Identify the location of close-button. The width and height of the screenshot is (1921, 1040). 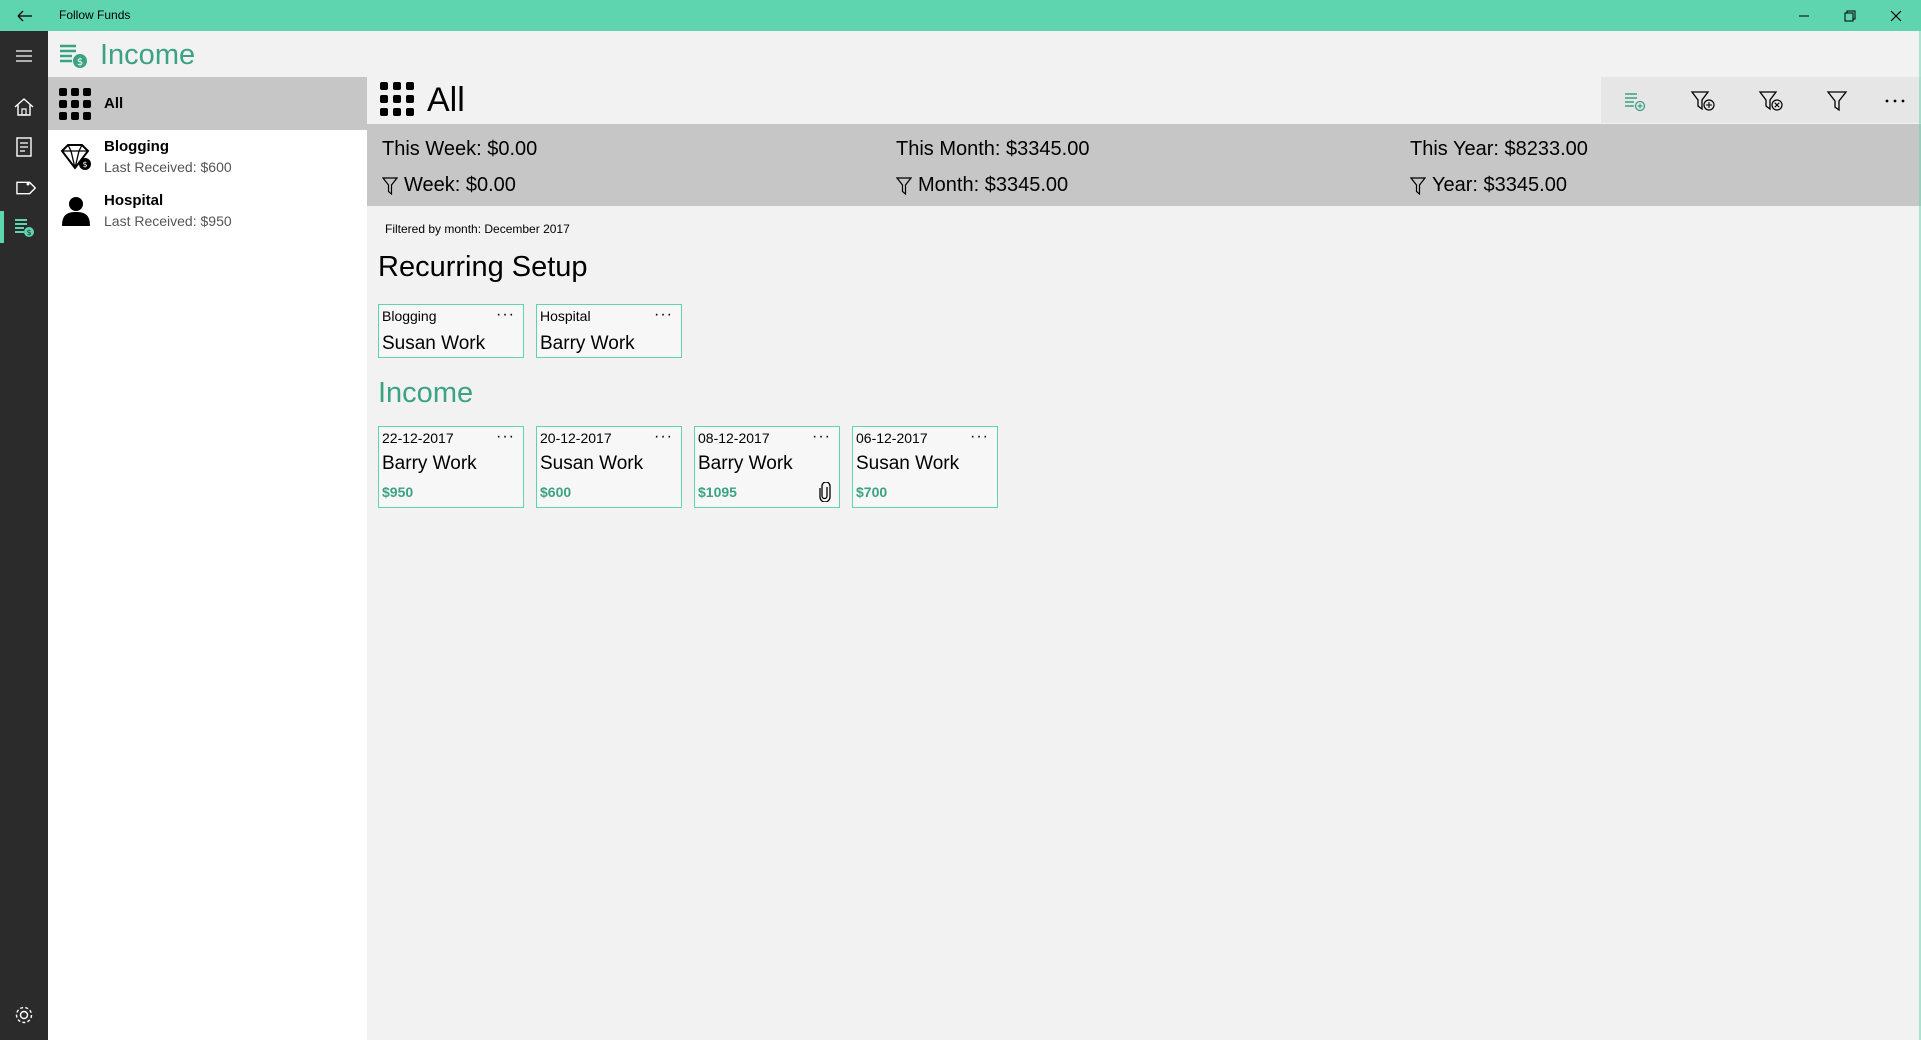
(1896, 16).